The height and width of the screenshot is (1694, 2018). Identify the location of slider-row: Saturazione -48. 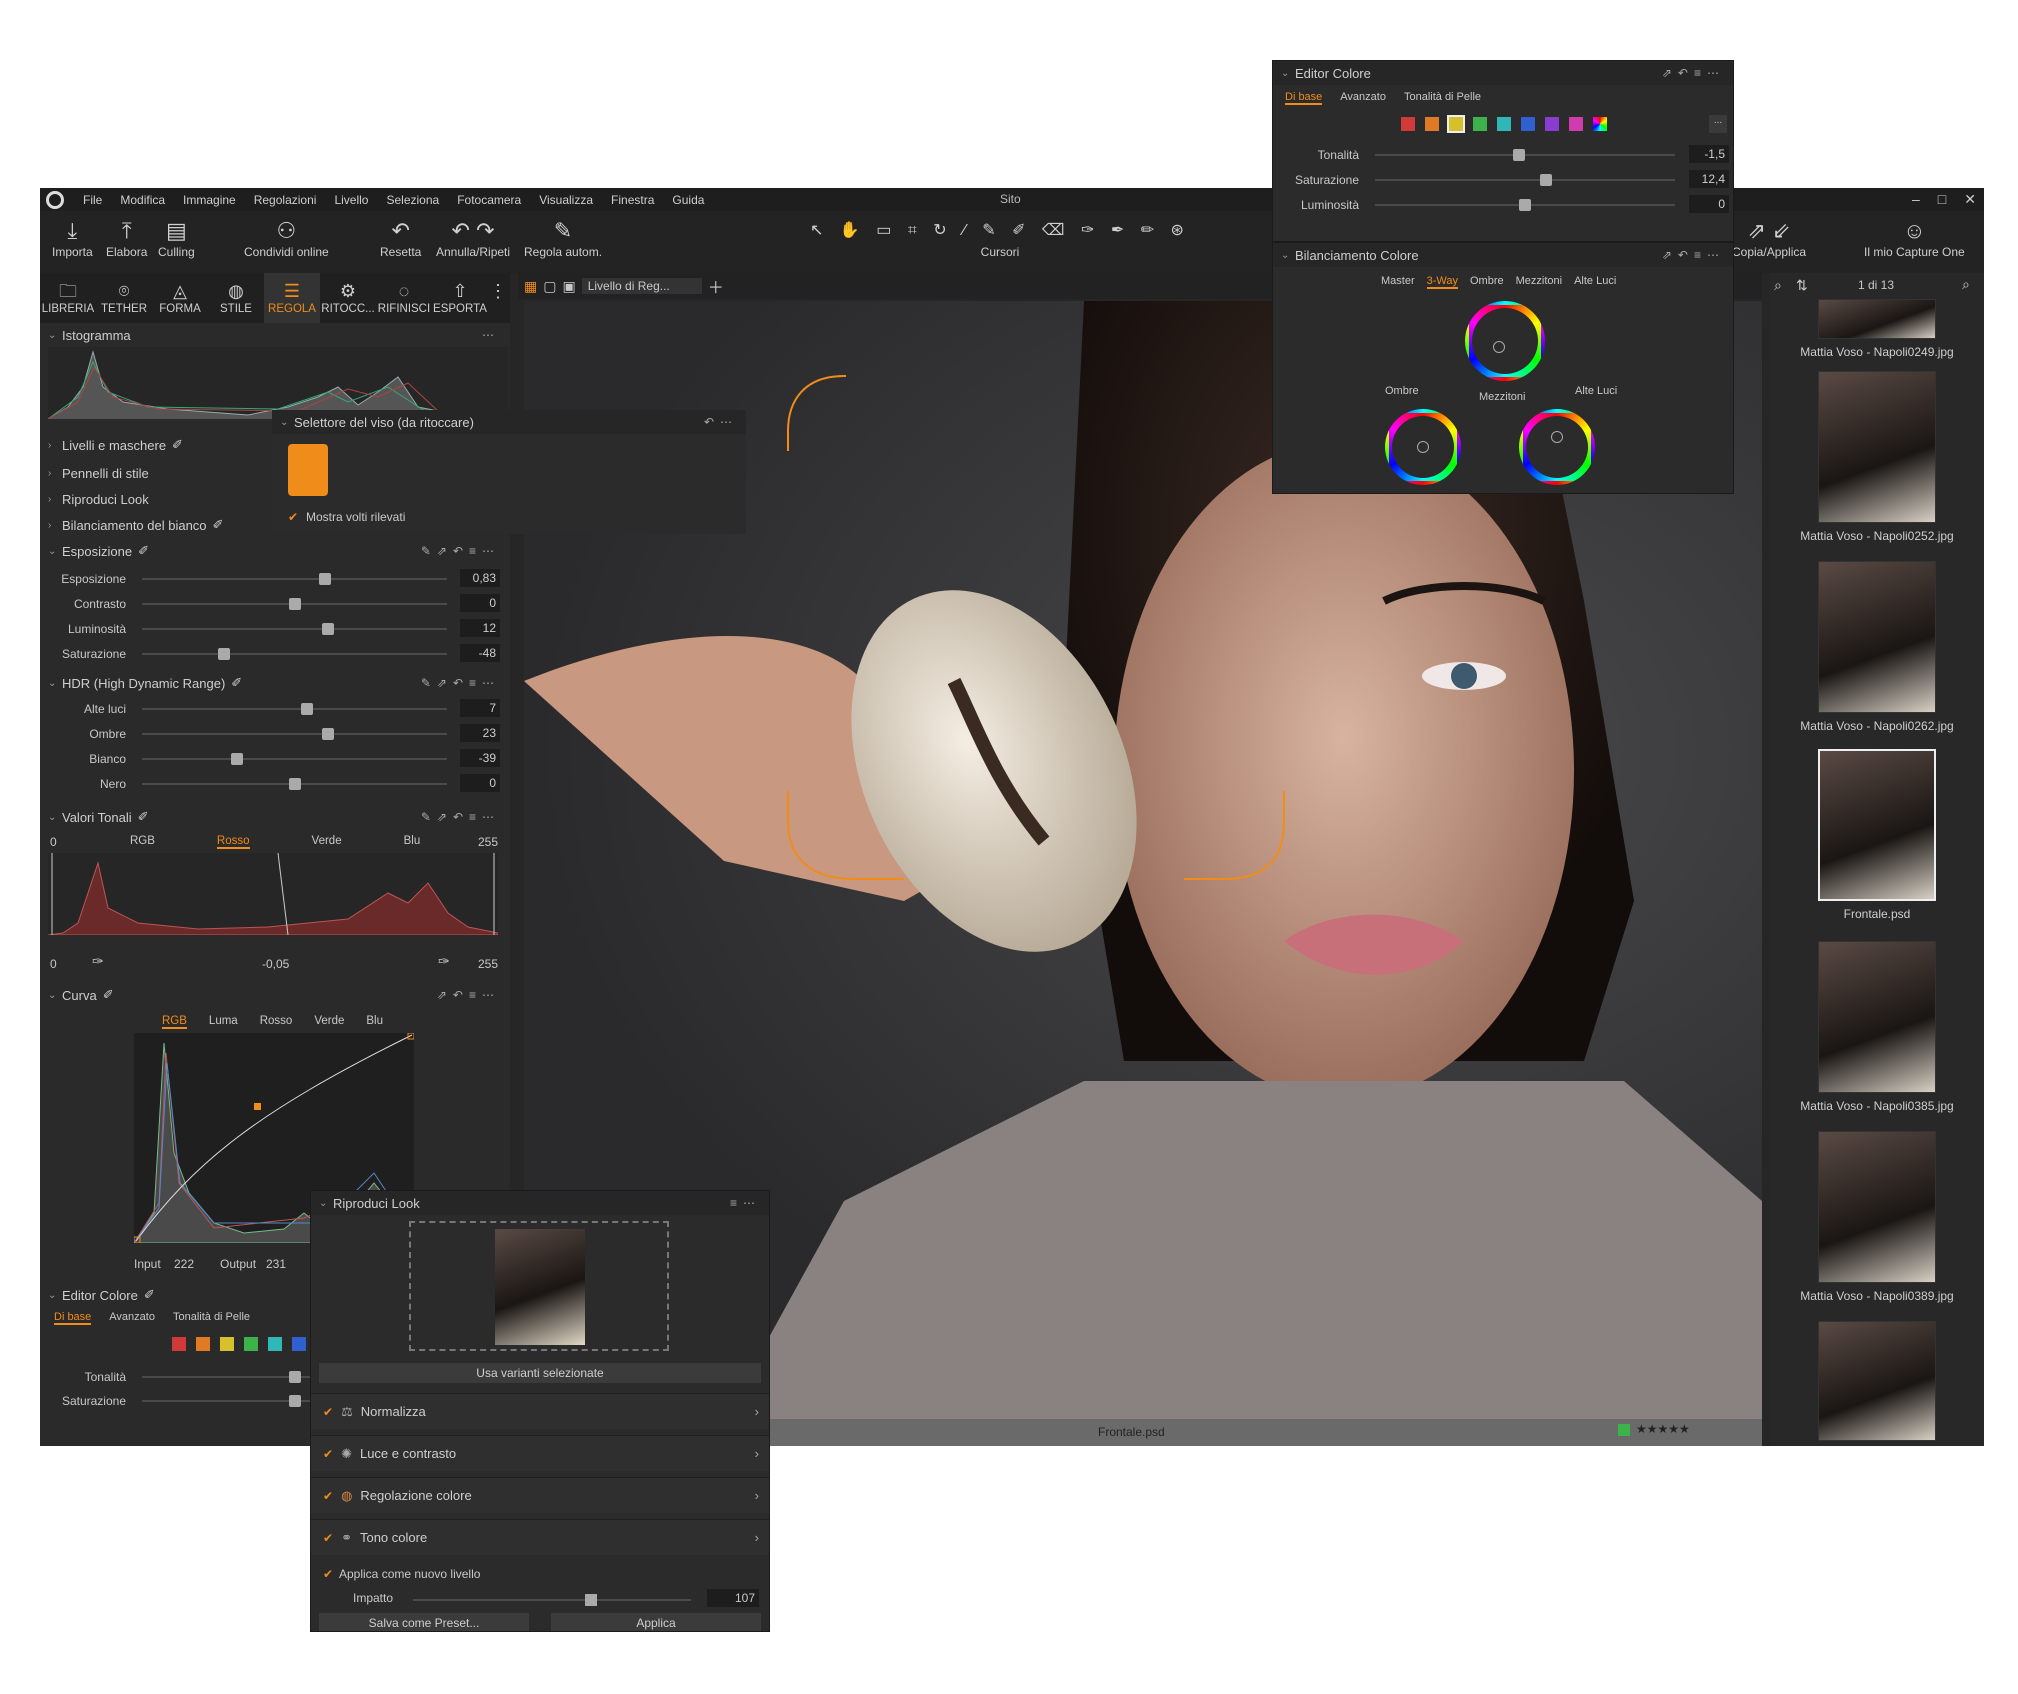
(275, 654).